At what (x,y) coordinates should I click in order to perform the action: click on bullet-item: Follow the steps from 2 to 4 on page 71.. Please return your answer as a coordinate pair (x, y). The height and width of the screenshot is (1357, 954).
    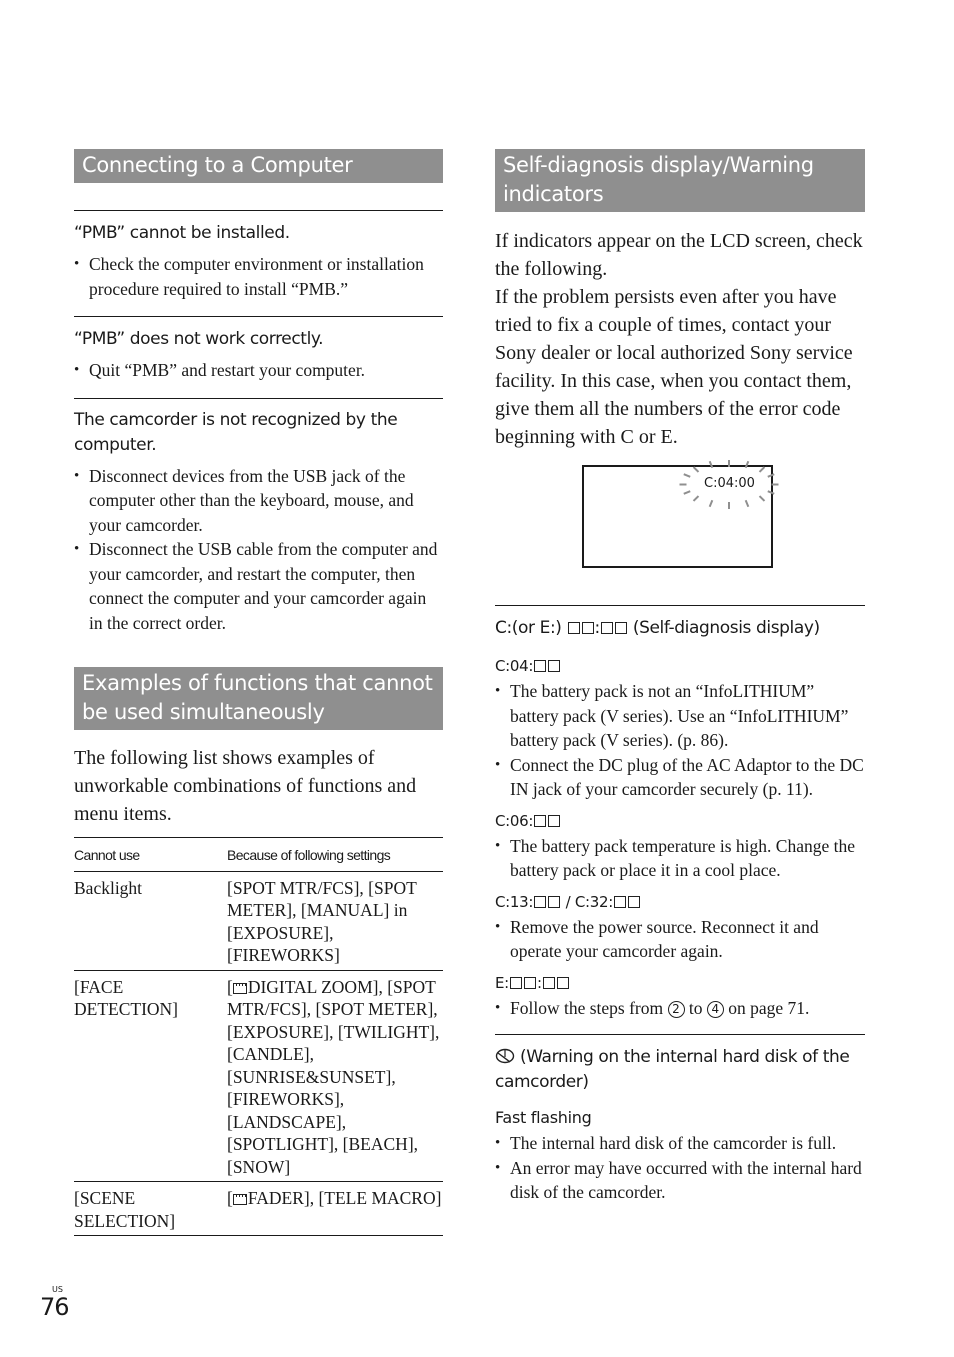
    Looking at the image, I should click on (680, 1008).